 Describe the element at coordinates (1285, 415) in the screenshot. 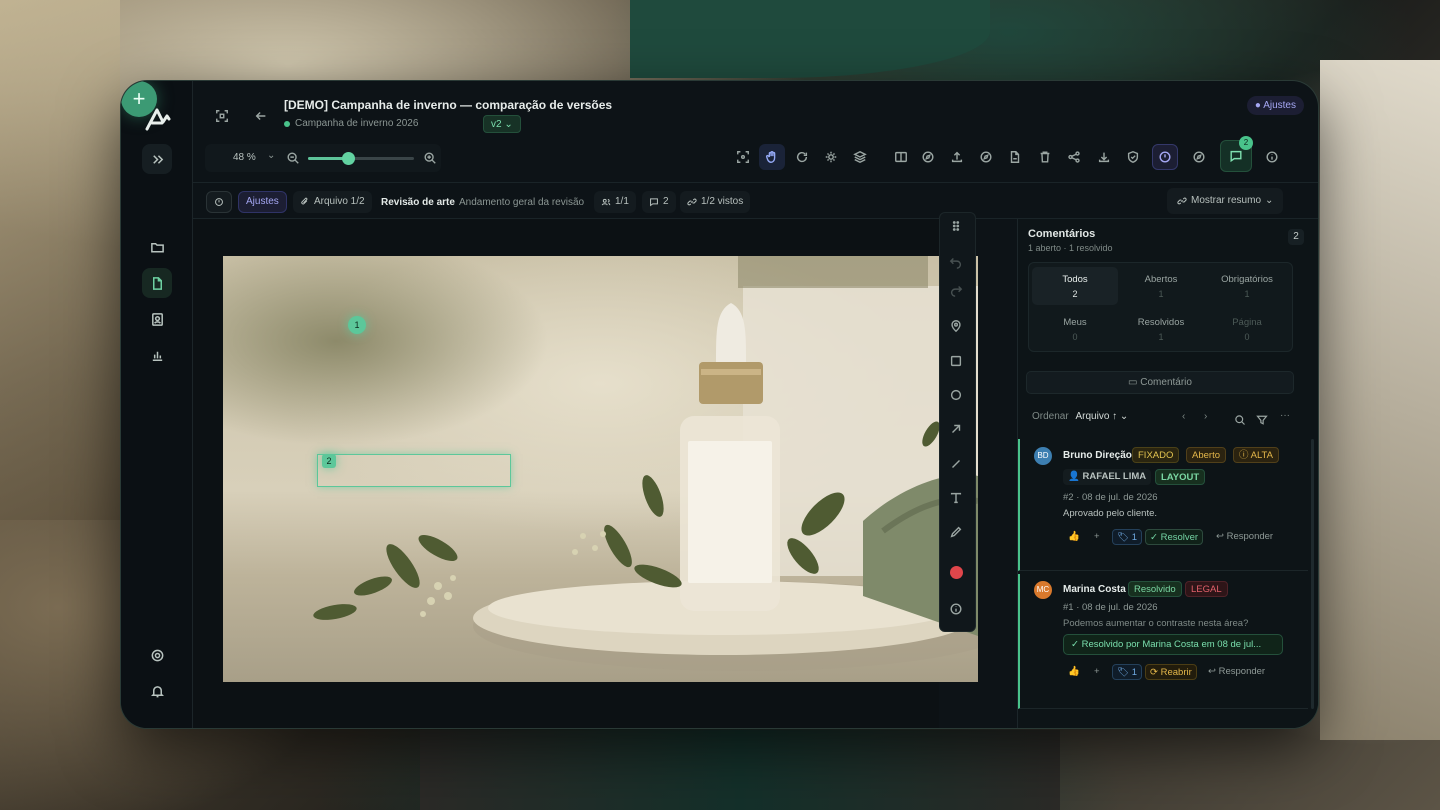

I see `more-options-icon: ···` at that location.